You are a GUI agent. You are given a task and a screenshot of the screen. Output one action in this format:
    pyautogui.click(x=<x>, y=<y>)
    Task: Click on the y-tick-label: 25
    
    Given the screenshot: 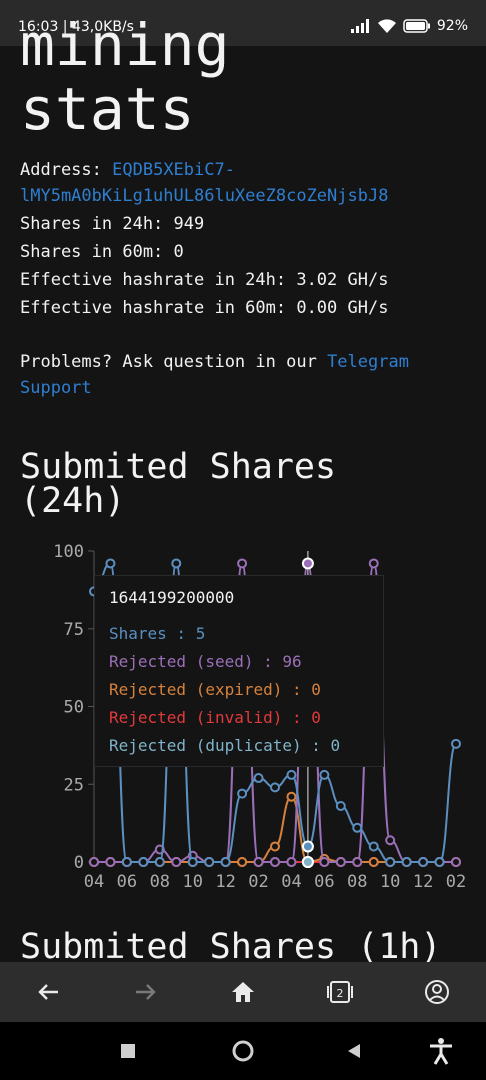 What is the action you would take?
    pyautogui.click(x=74, y=785)
    